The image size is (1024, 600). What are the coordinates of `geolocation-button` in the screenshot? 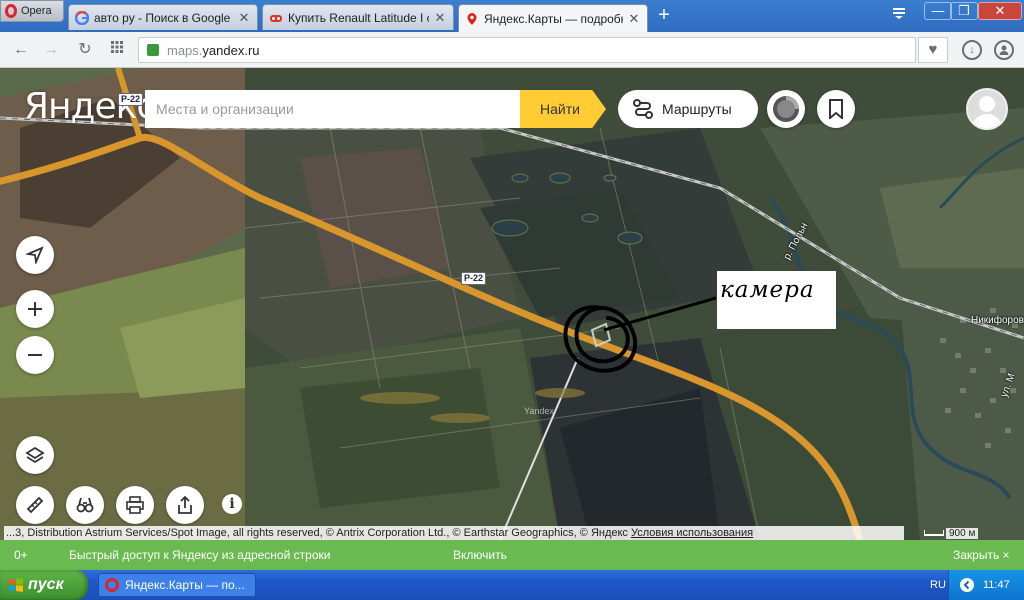 It's located at (35, 255).